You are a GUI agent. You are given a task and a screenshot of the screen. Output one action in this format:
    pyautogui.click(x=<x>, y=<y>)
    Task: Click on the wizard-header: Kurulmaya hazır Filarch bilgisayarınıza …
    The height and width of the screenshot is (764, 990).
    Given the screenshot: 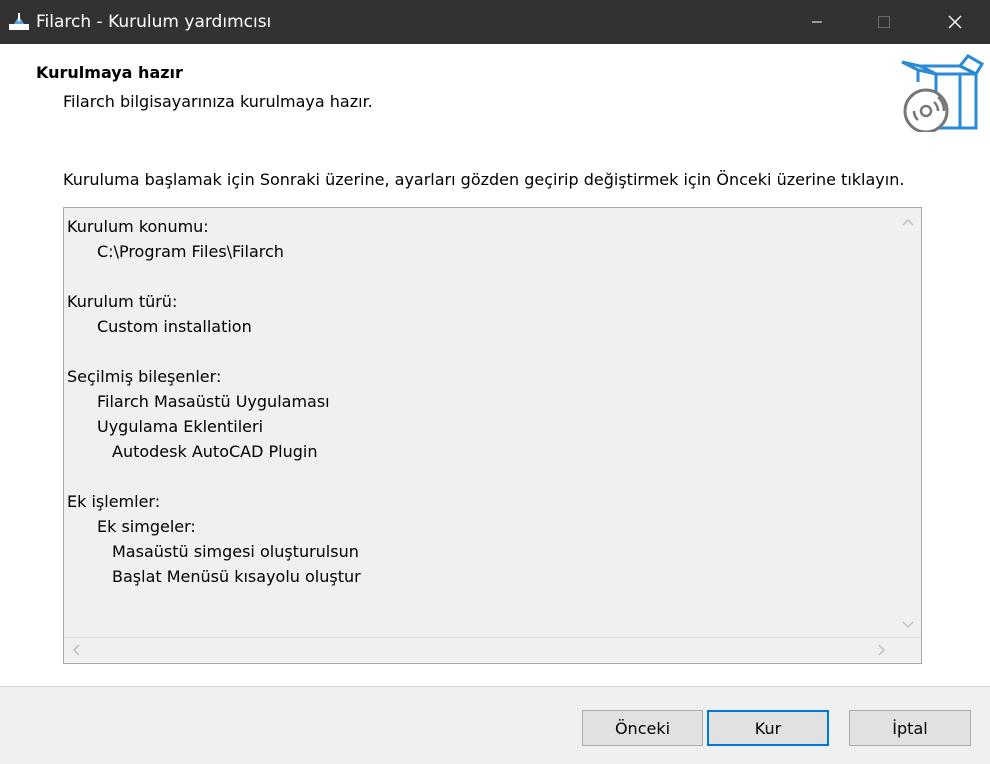 What is the action you would take?
    pyautogui.click(x=495, y=95)
    